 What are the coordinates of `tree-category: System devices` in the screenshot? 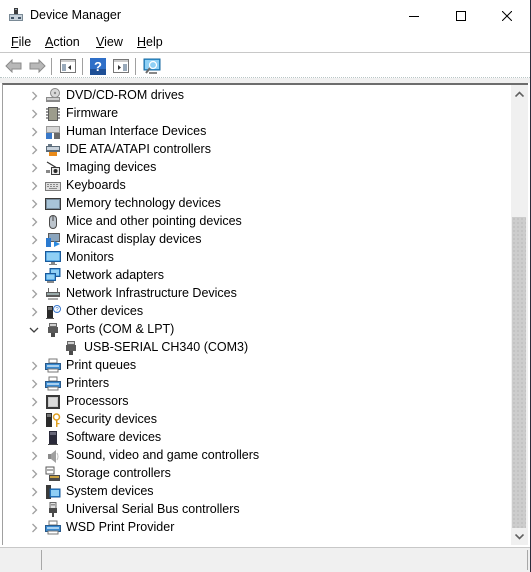 It's located at (257, 492).